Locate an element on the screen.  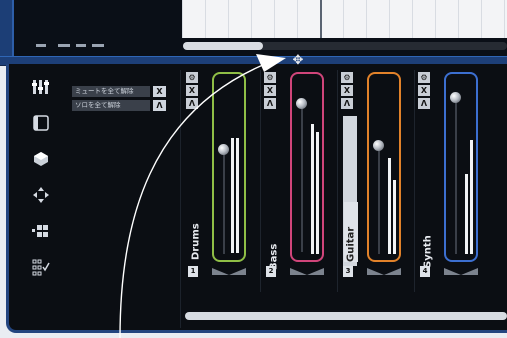
channel-strip-synth: ⚙ X Λ Synth 4 is located at coordinates (453, 176).